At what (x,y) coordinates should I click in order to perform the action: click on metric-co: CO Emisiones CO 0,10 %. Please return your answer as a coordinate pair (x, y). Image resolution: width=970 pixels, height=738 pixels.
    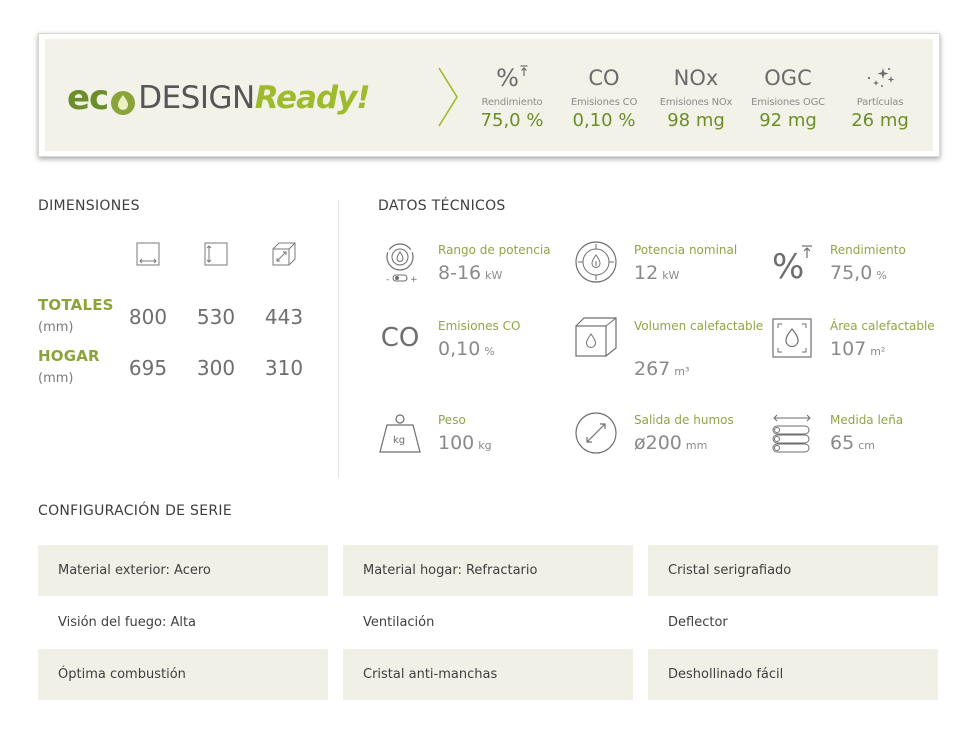
    Looking at the image, I should click on (604, 85).